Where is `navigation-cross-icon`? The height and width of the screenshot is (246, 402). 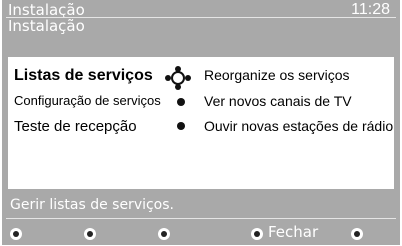
navigation-cross-icon is located at coordinates (178, 78).